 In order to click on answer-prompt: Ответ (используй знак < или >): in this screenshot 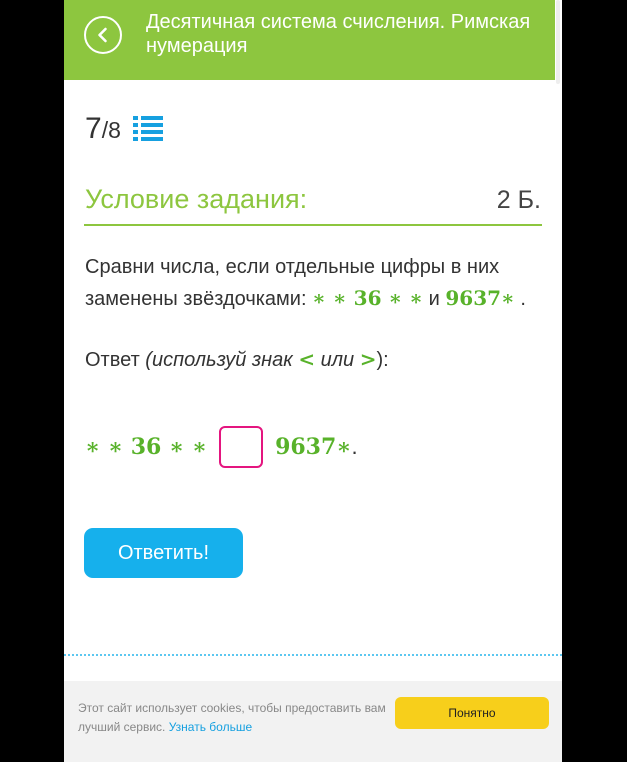, I will do `click(237, 359)`.